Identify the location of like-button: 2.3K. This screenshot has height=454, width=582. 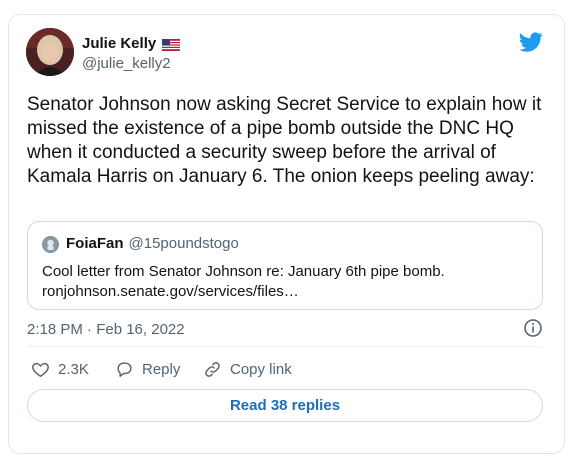
(60, 369).